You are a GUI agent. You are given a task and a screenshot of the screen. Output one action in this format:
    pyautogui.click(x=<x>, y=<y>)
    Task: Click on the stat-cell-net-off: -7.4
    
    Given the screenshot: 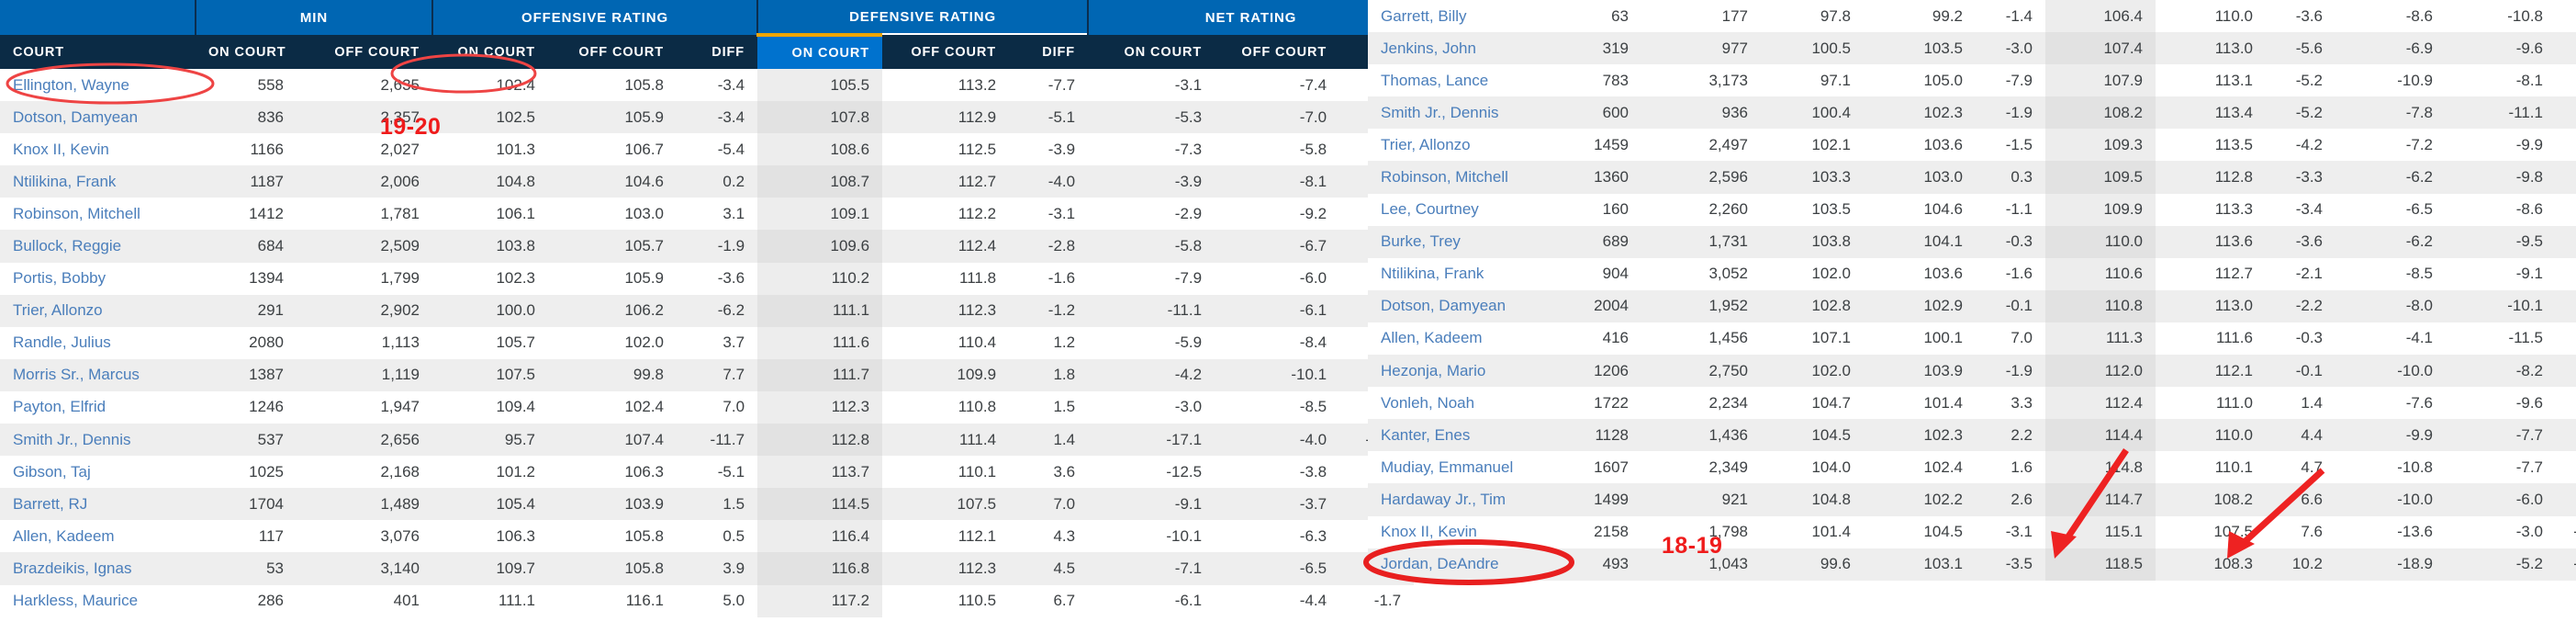 What is the action you would take?
    pyautogui.click(x=1277, y=86)
    